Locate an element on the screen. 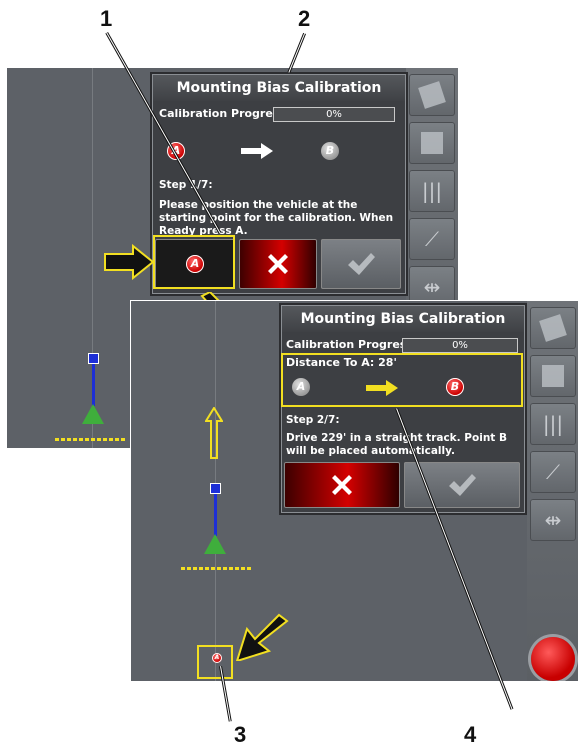 The width and height of the screenshot is (578, 751). right-toolbar: ||| ⟋ ⇹ is located at coordinates (552, 491).